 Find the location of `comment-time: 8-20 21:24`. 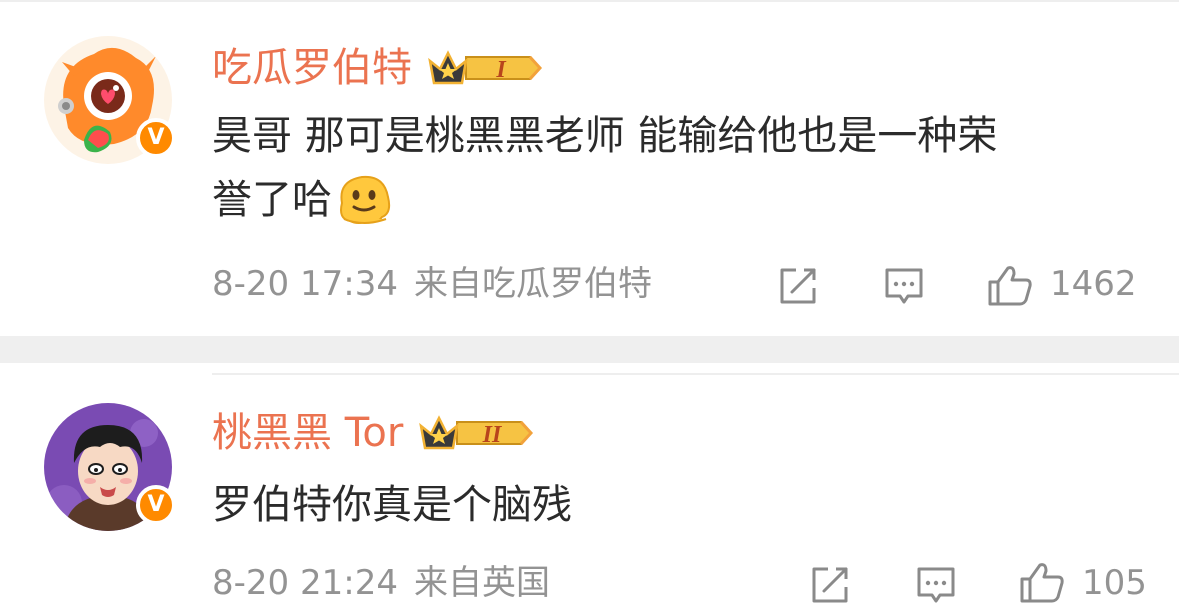

comment-time: 8-20 21:24 is located at coordinates (305, 583).